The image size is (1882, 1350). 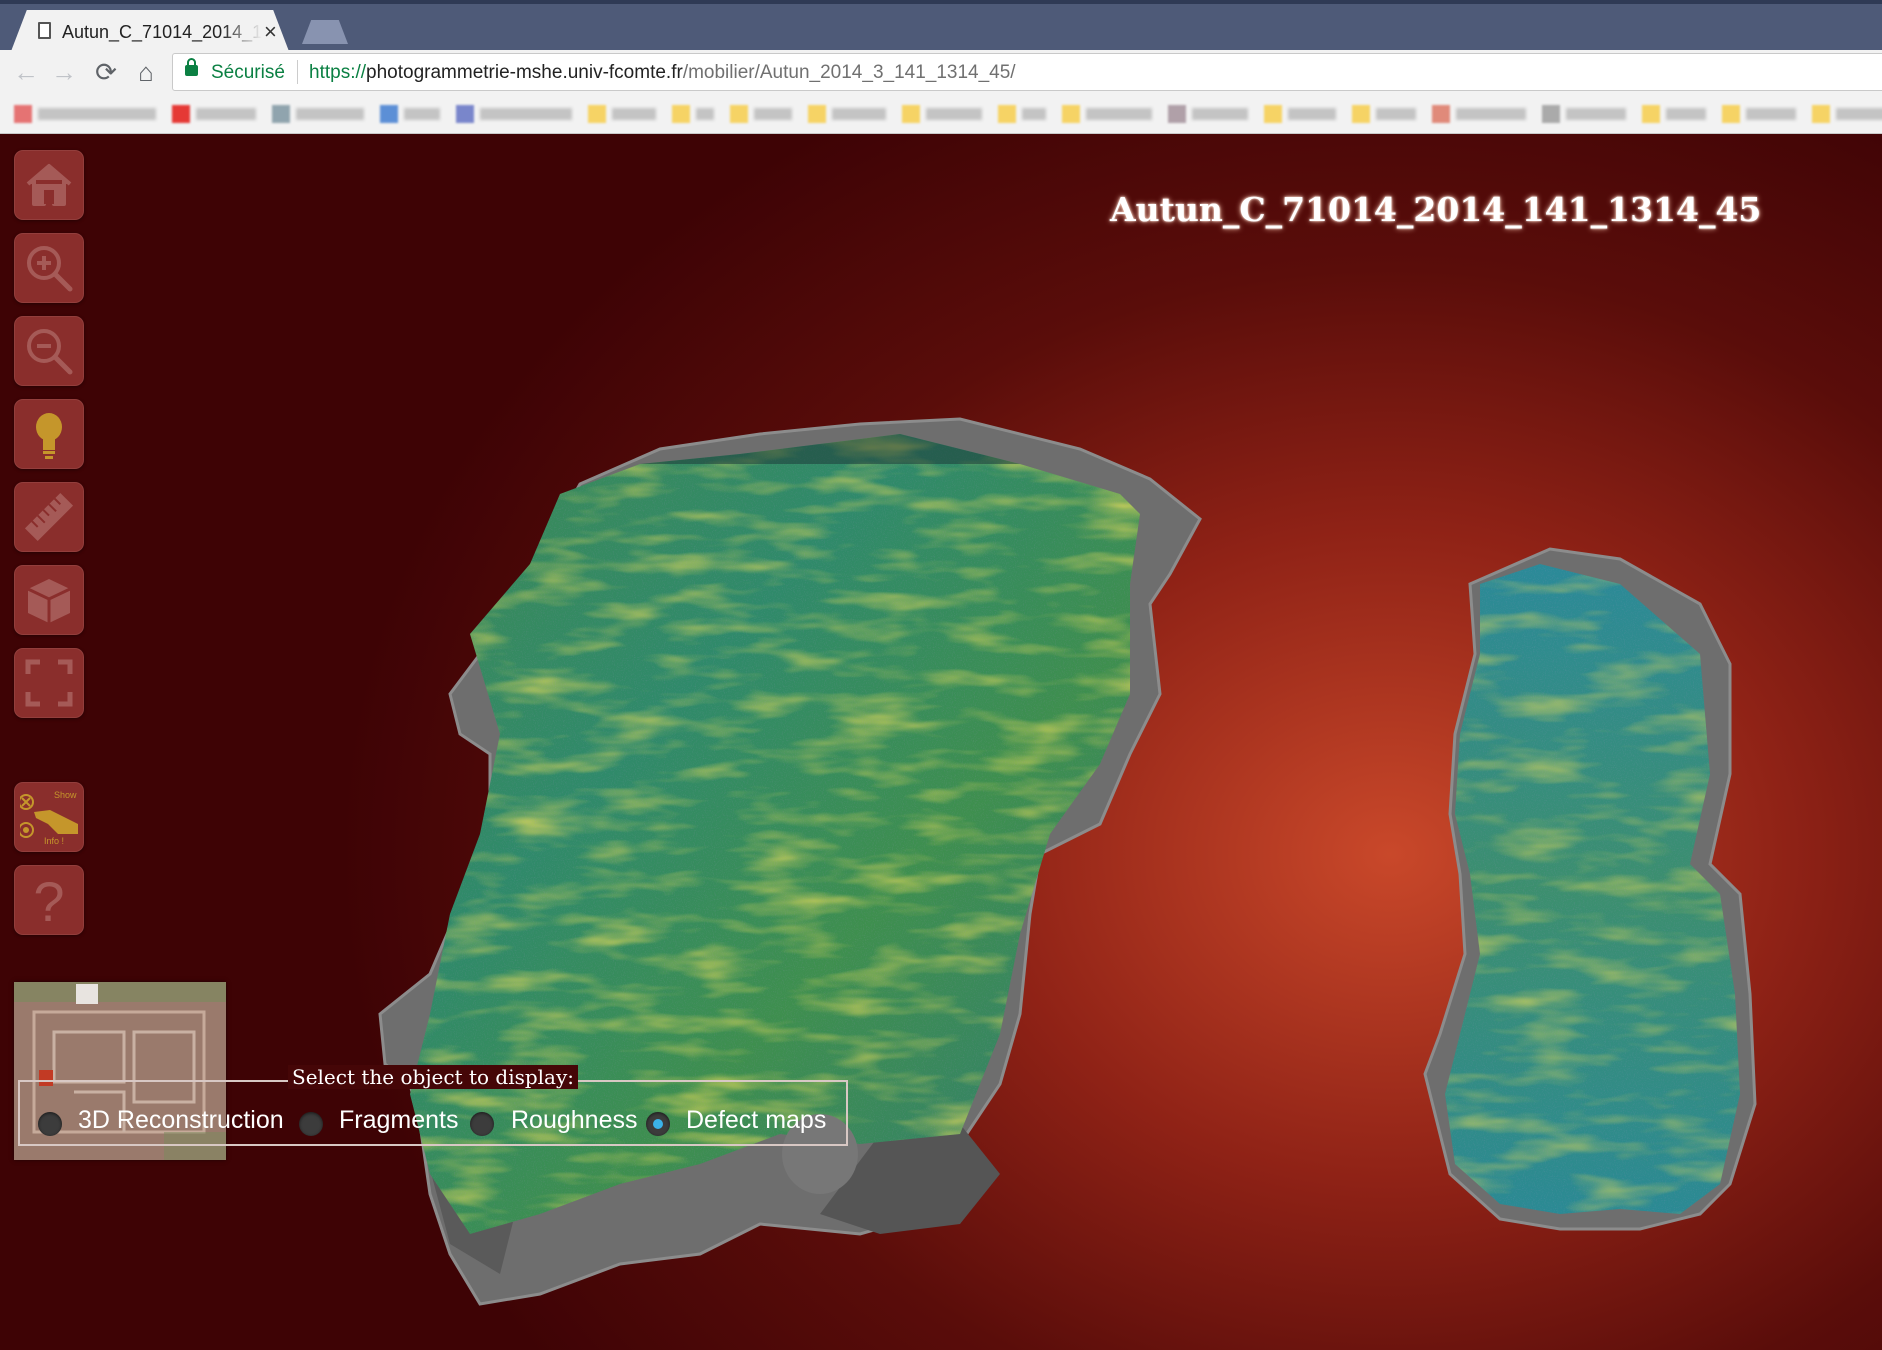 I want to click on hotspot-info-icon: Show Info !, so click(x=49, y=818).